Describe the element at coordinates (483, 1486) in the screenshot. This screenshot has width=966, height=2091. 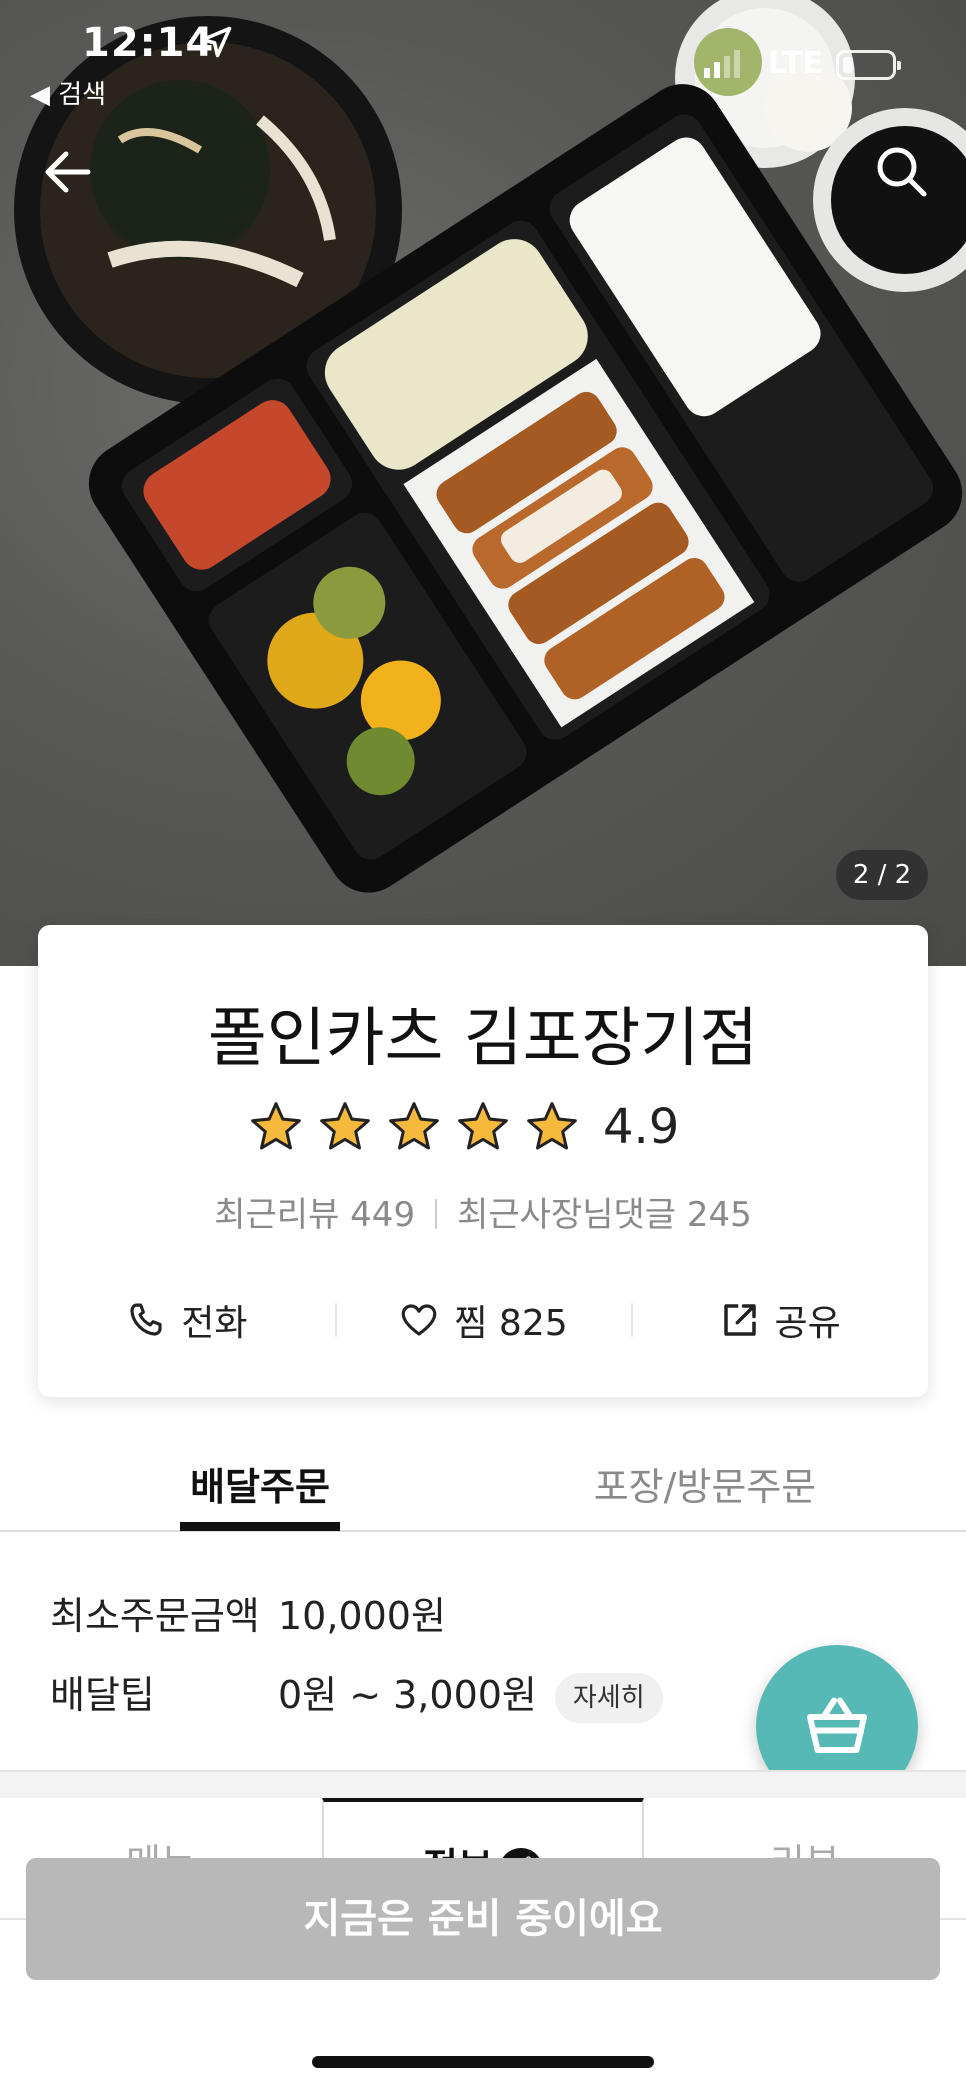
I see `order-type-tabs: 배달주문 포장/방문주문` at that location.